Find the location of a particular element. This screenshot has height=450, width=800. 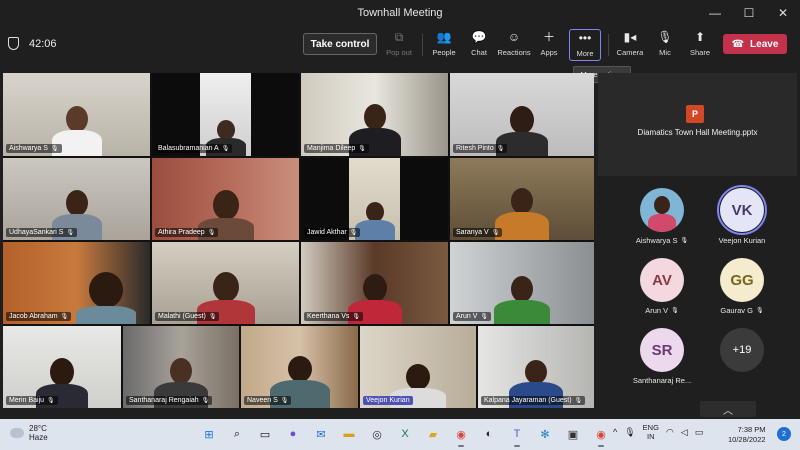

app-icon: ▣ is located at coordinates (573, 434).